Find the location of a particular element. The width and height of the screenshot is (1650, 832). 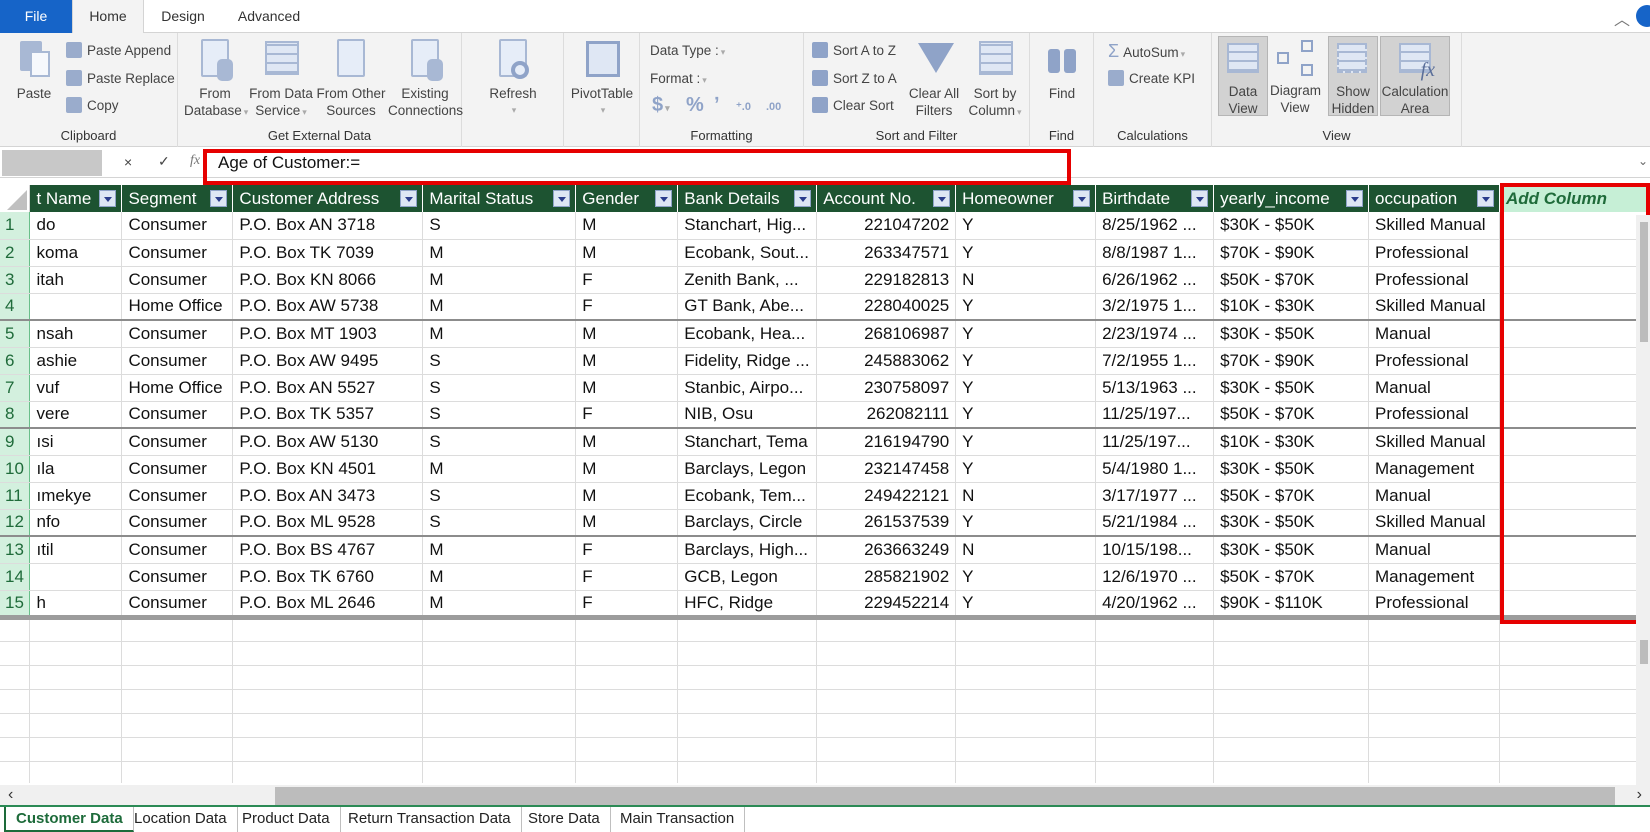

table-cell: ımekye is located at coordinates (76, 496).